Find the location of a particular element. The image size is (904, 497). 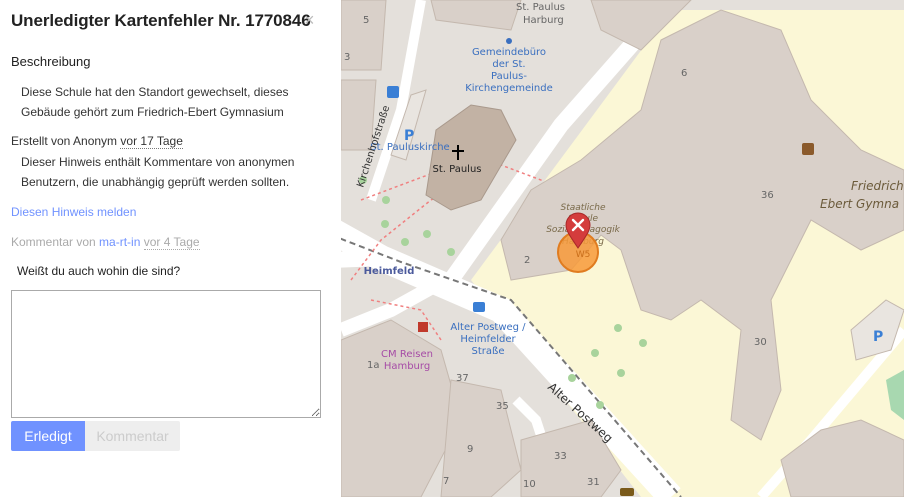

comment-textarea is located at coordinates (166, 354).